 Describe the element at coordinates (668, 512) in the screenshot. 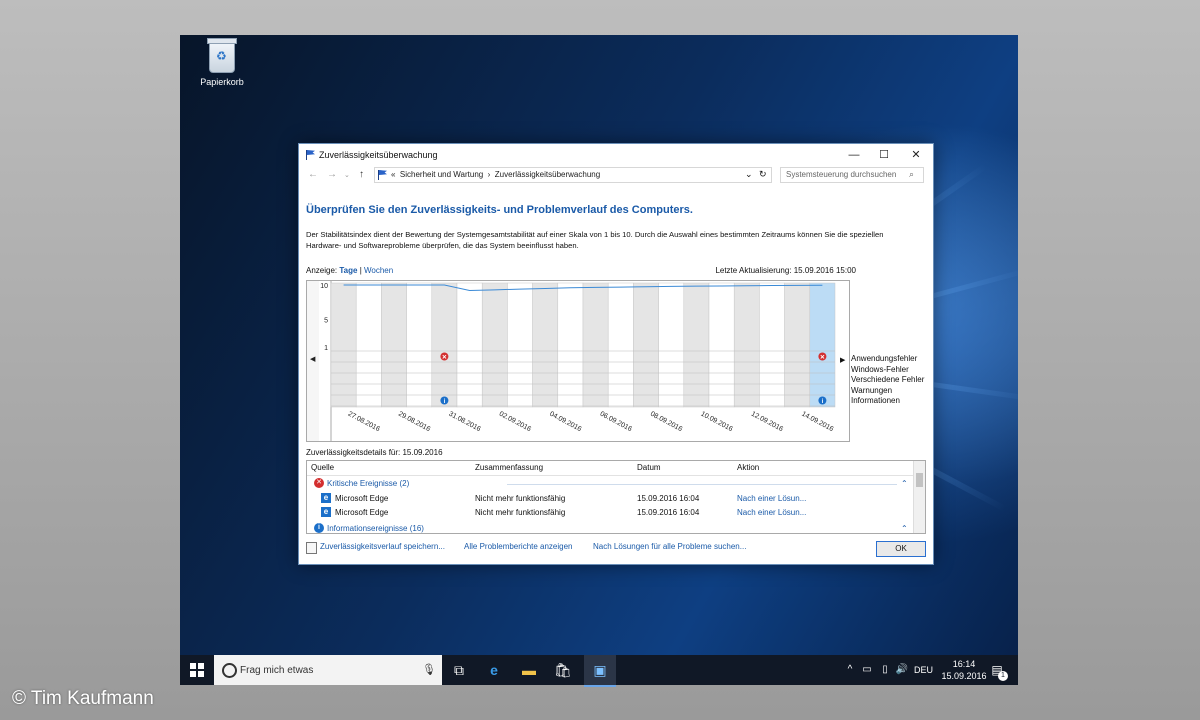

I see `row-date: 15.09.2016 16:04` at that location.